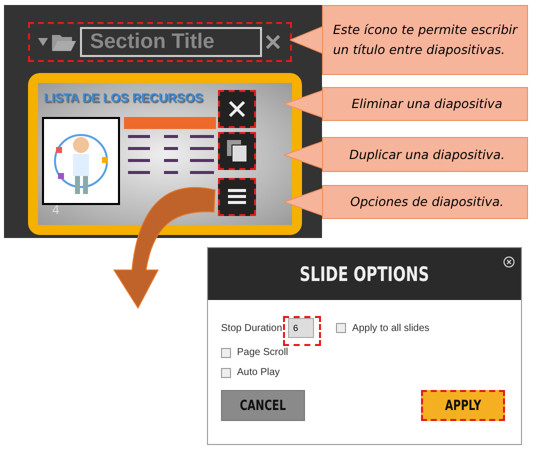  What do you see at coordinates (263, 405) in the screenshot?
I see `cancel-button: CANCEL` at bounding box center [263, 405].